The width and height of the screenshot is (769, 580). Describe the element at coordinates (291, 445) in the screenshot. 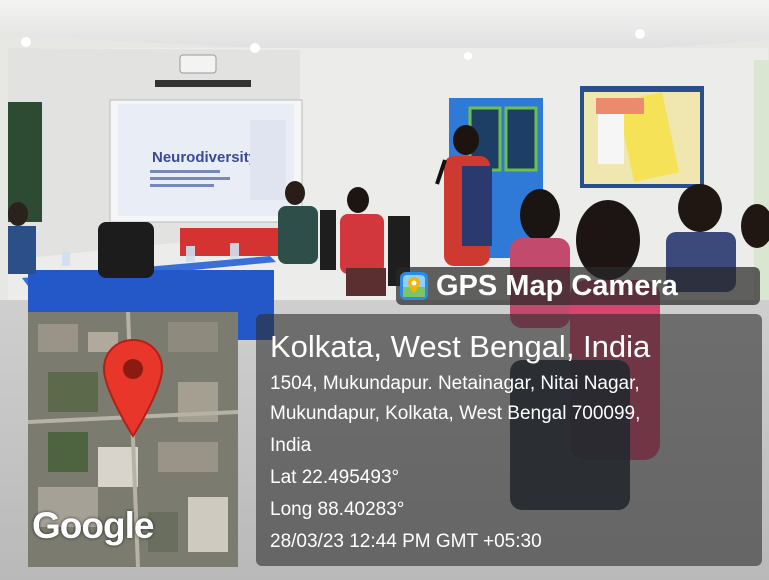

I see `address-line-3: India` at that location.